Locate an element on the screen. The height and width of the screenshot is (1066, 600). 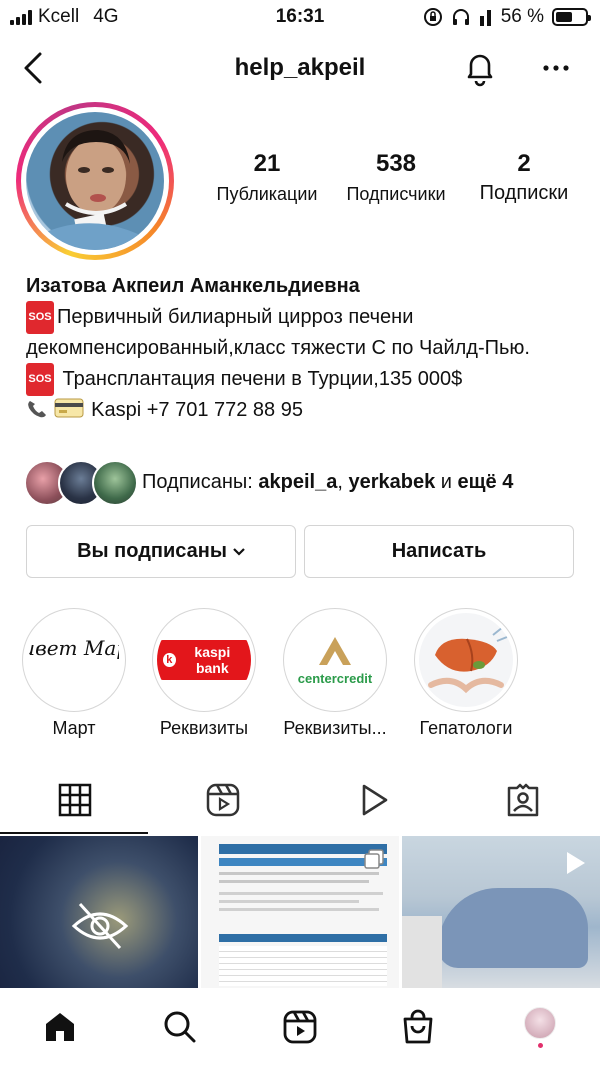
following-count: 2 is located at coordinates (524, 163).